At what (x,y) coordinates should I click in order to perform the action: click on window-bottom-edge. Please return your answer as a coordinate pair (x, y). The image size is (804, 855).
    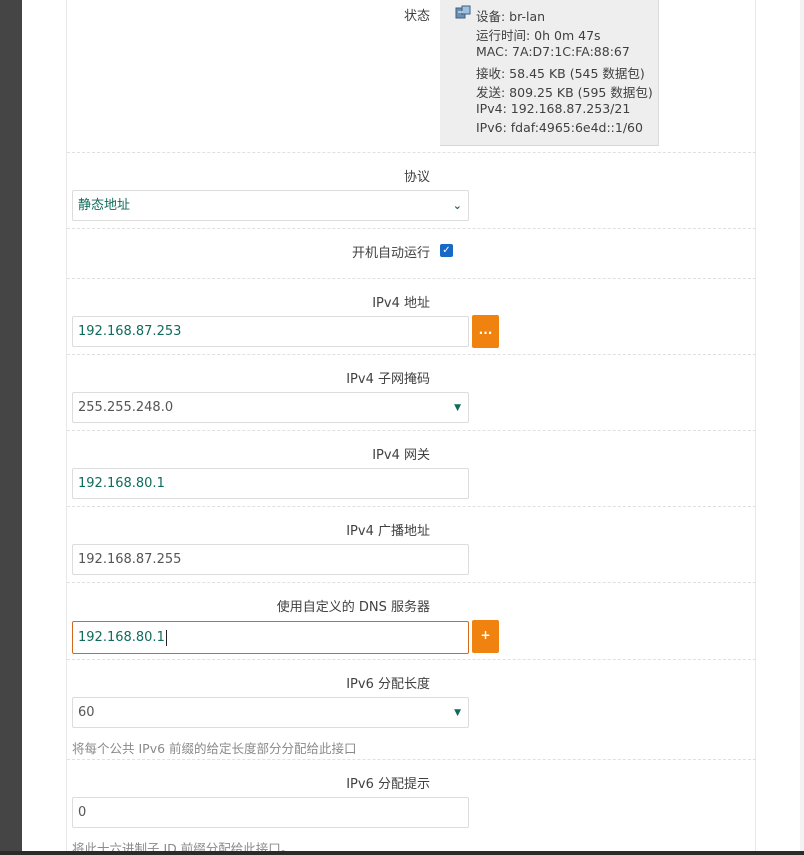
    Looking at the image, I should click on (402, 853).